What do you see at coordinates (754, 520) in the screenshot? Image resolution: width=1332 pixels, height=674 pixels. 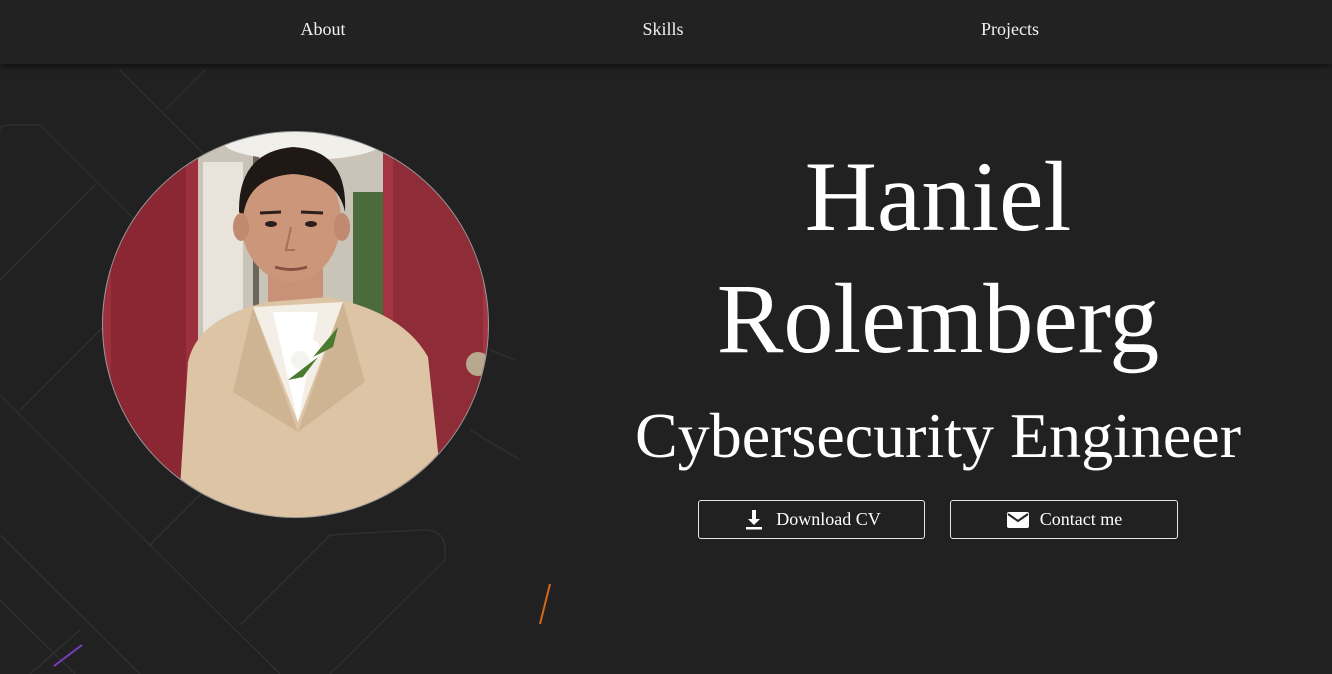 I see `download-icon` at bounding box center [754, 520].